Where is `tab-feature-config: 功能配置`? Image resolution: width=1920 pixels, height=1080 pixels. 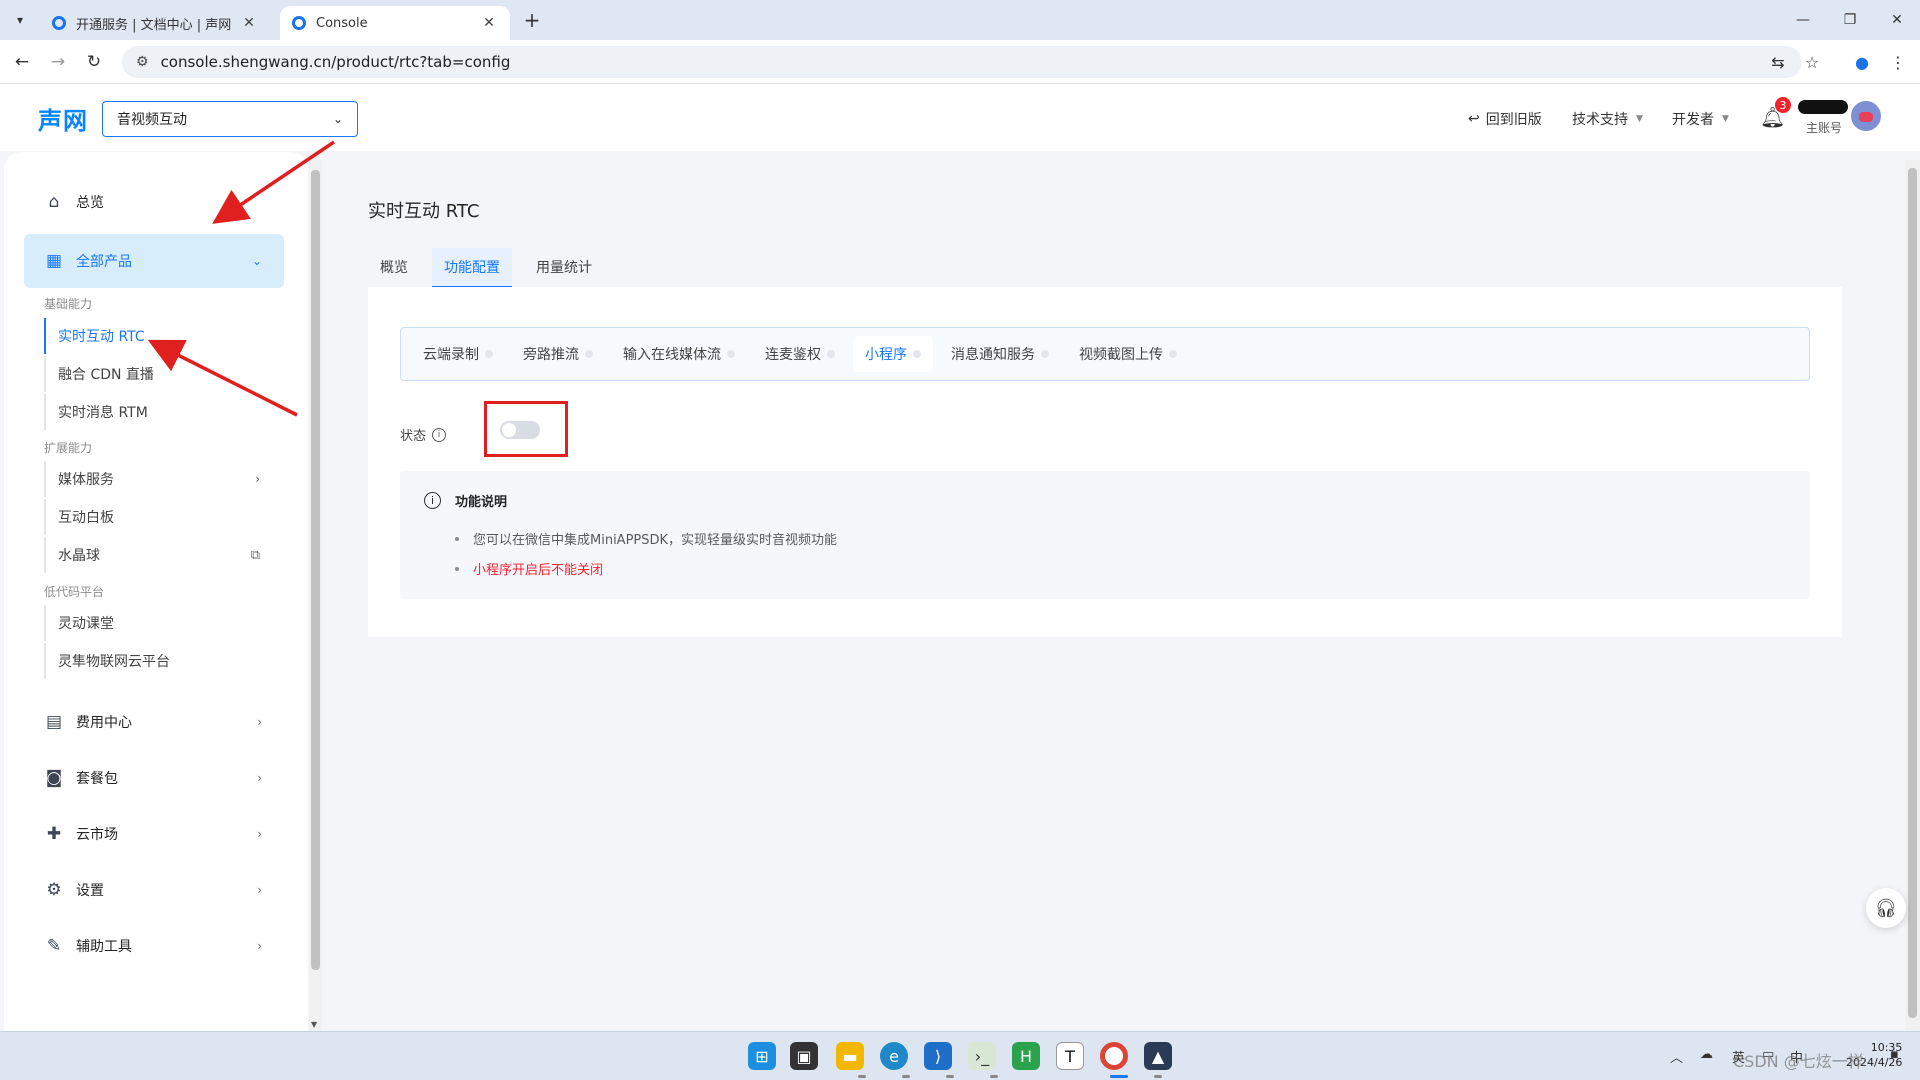
tab-feature-config: 功能配置 is located at coordinates (472, 268).